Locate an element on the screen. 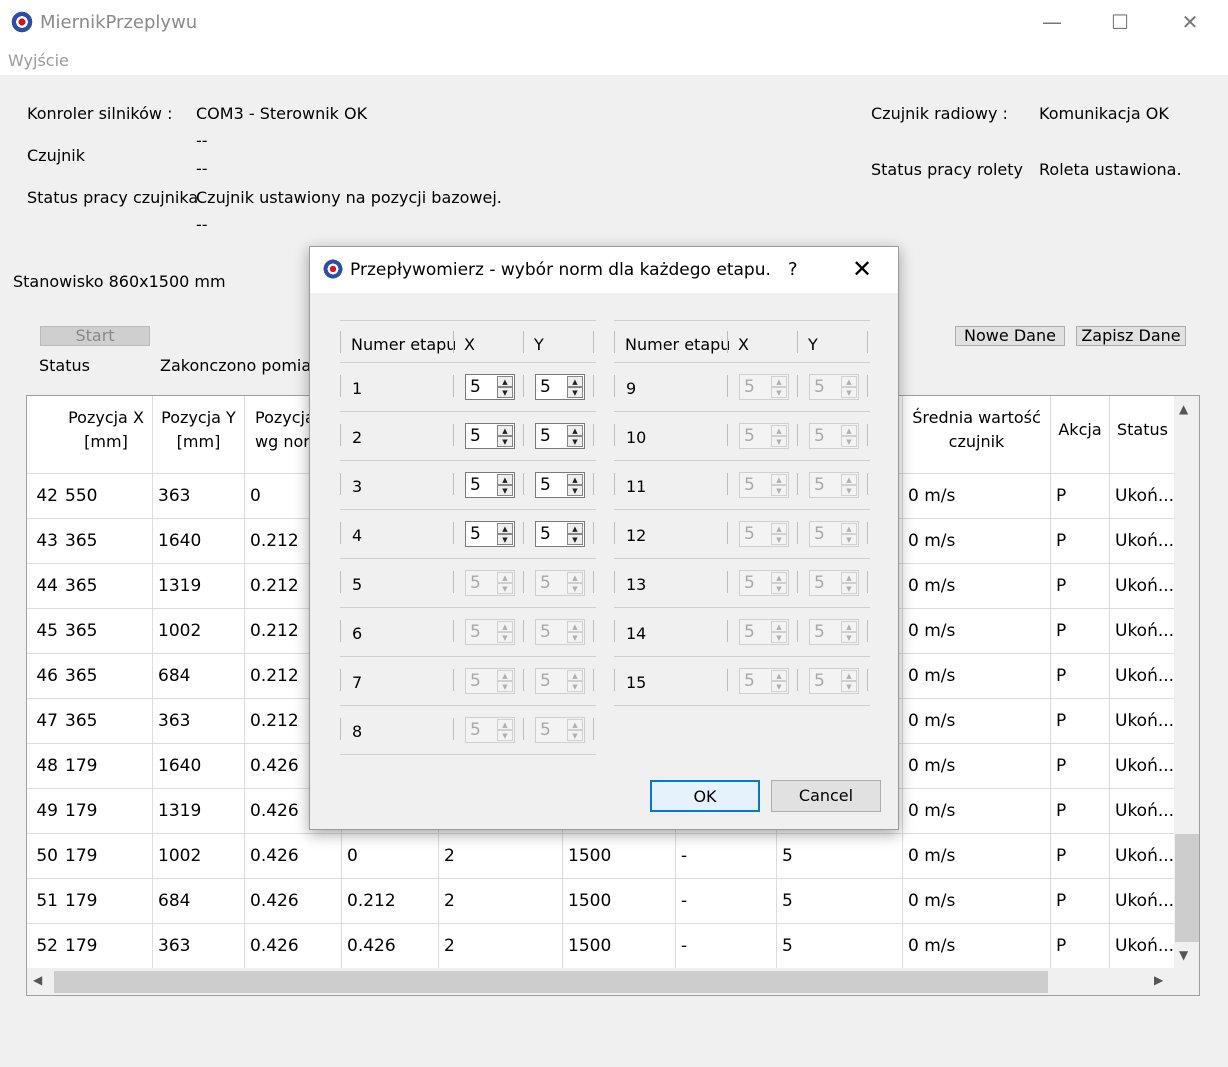 Image resolution: width=1228 pixels, height=1067 pixels. scroll-left-icon: ◀ is located at coordinates (37, 980).